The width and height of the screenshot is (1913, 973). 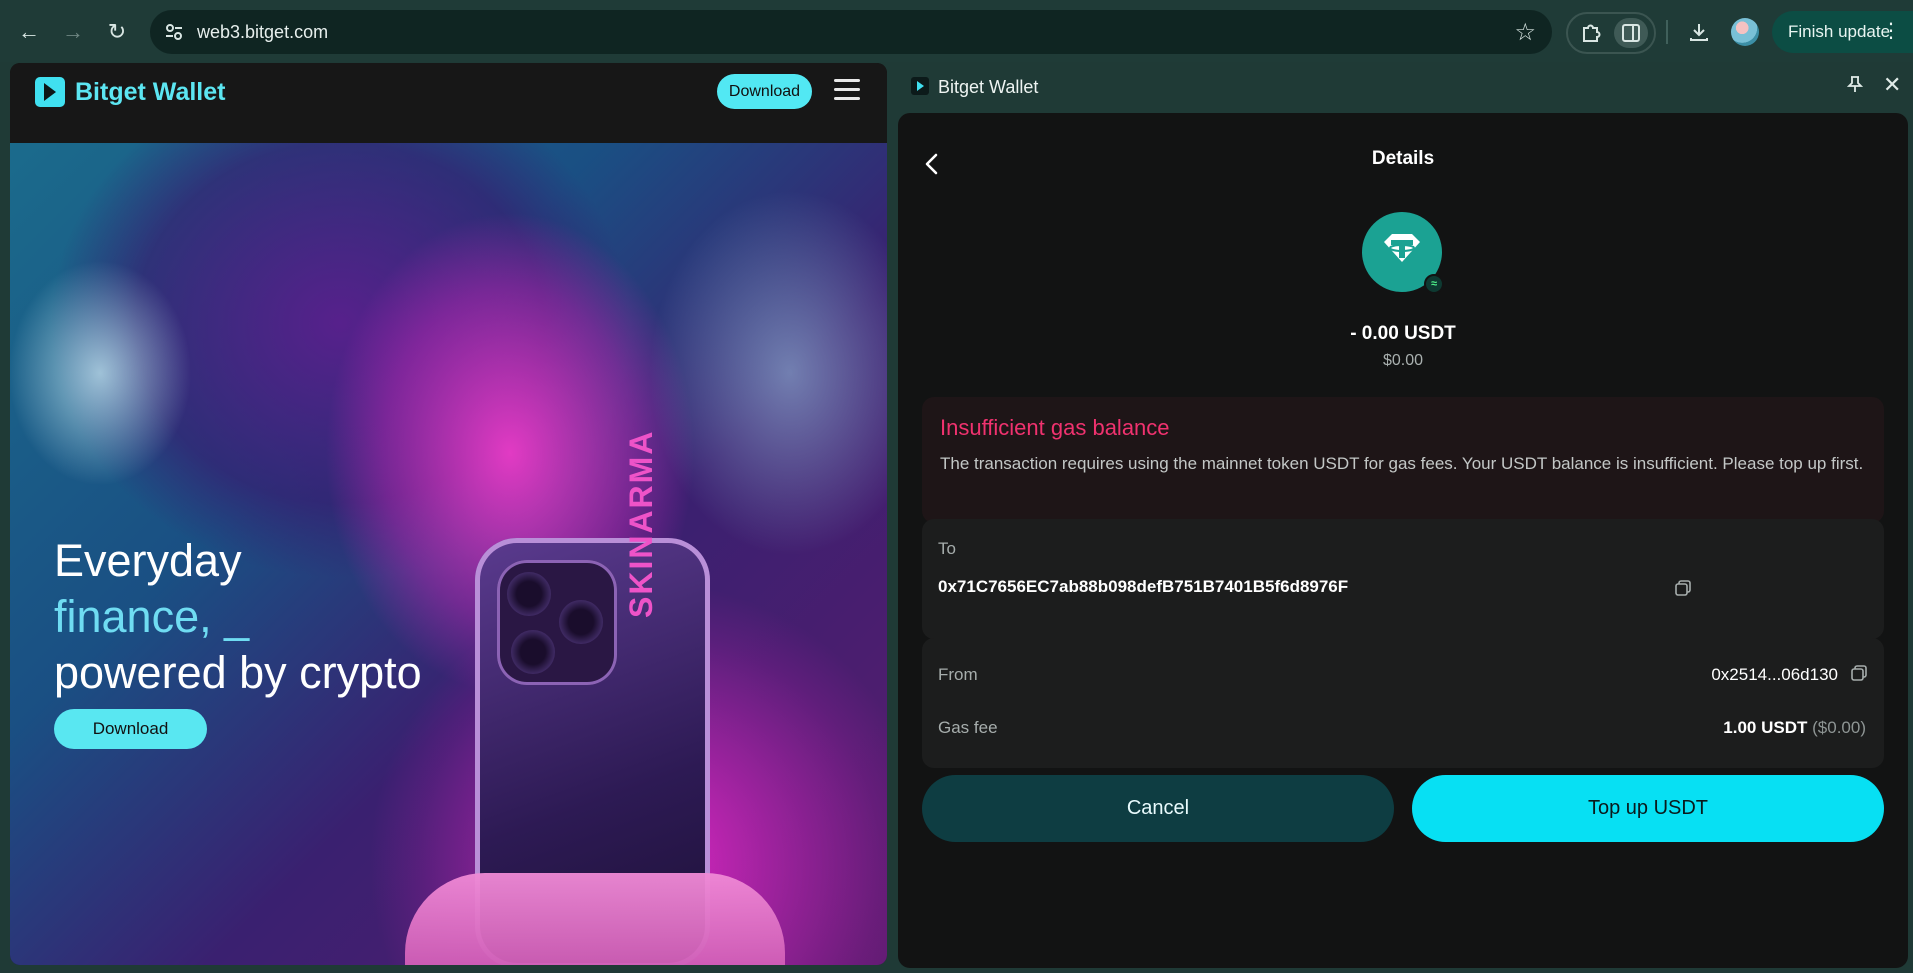 What do you see at coordinates (968, 727) in the screenshot?
I see `gas-fee-label: Gas fee` at bounding box center [968, 727].